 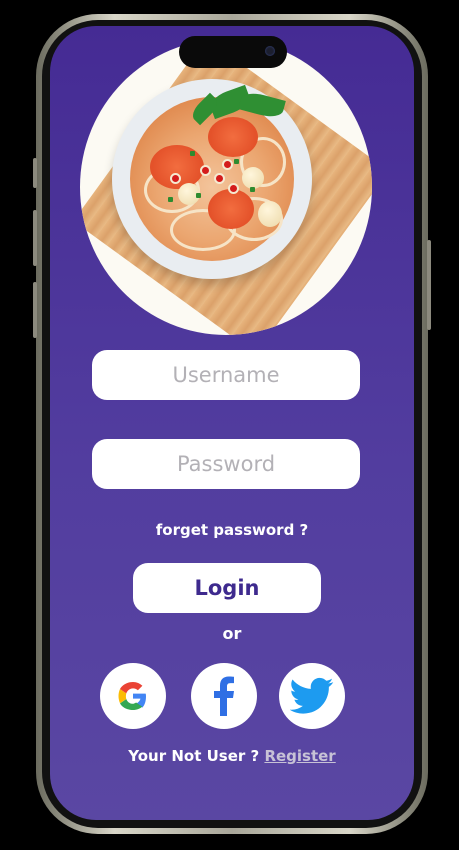 I want to click on register-link: Register, so click(x=299, y=756).